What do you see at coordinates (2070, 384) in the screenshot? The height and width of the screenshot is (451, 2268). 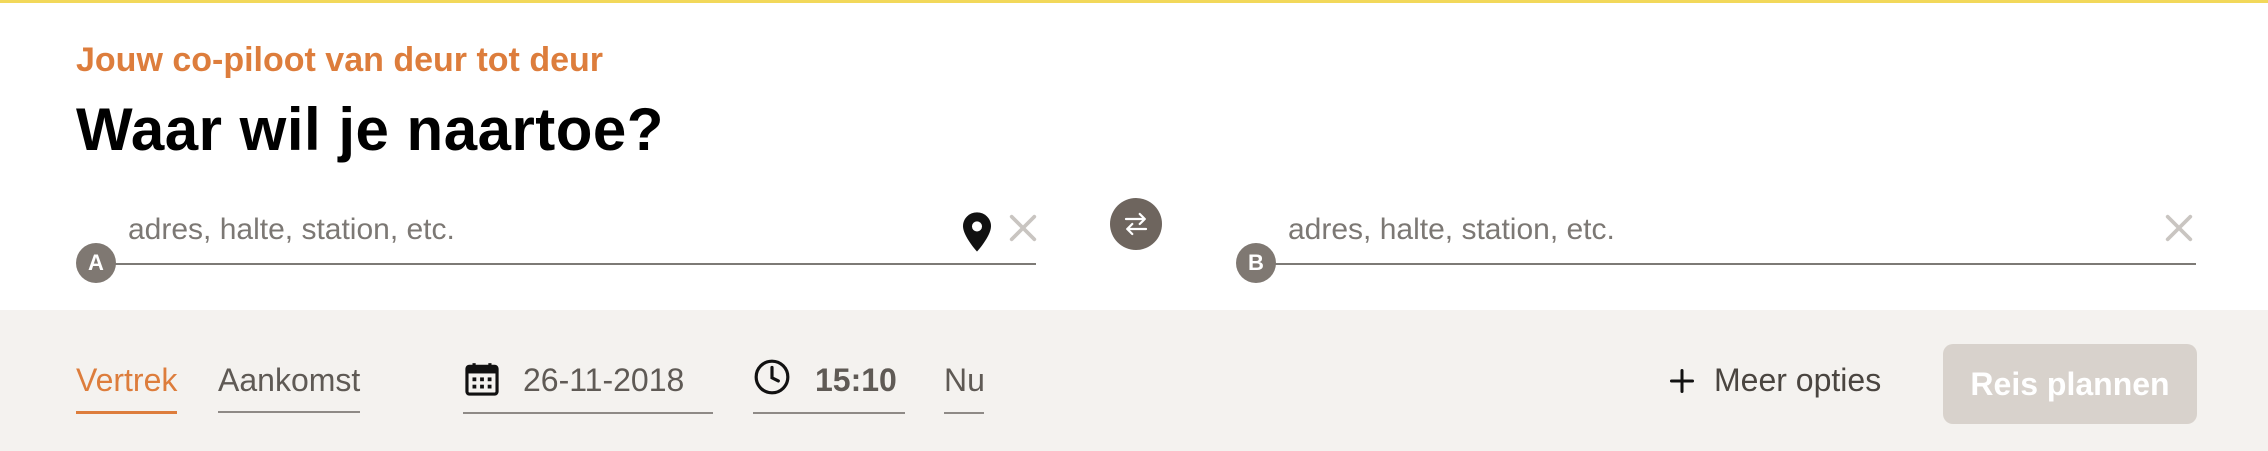 I see `plan-trip-button: Reis plannen` at bounding box center [2070, 384].